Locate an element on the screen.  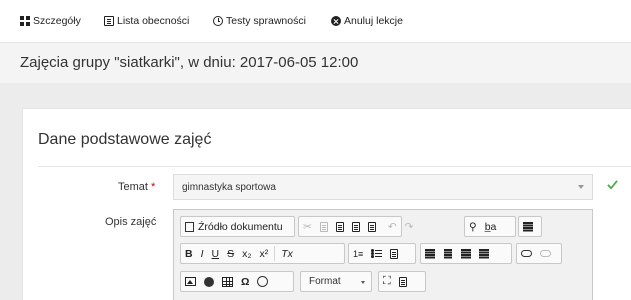
clipboard-group: ✂ ↶ ↷ is located at coordinates (355, 226).